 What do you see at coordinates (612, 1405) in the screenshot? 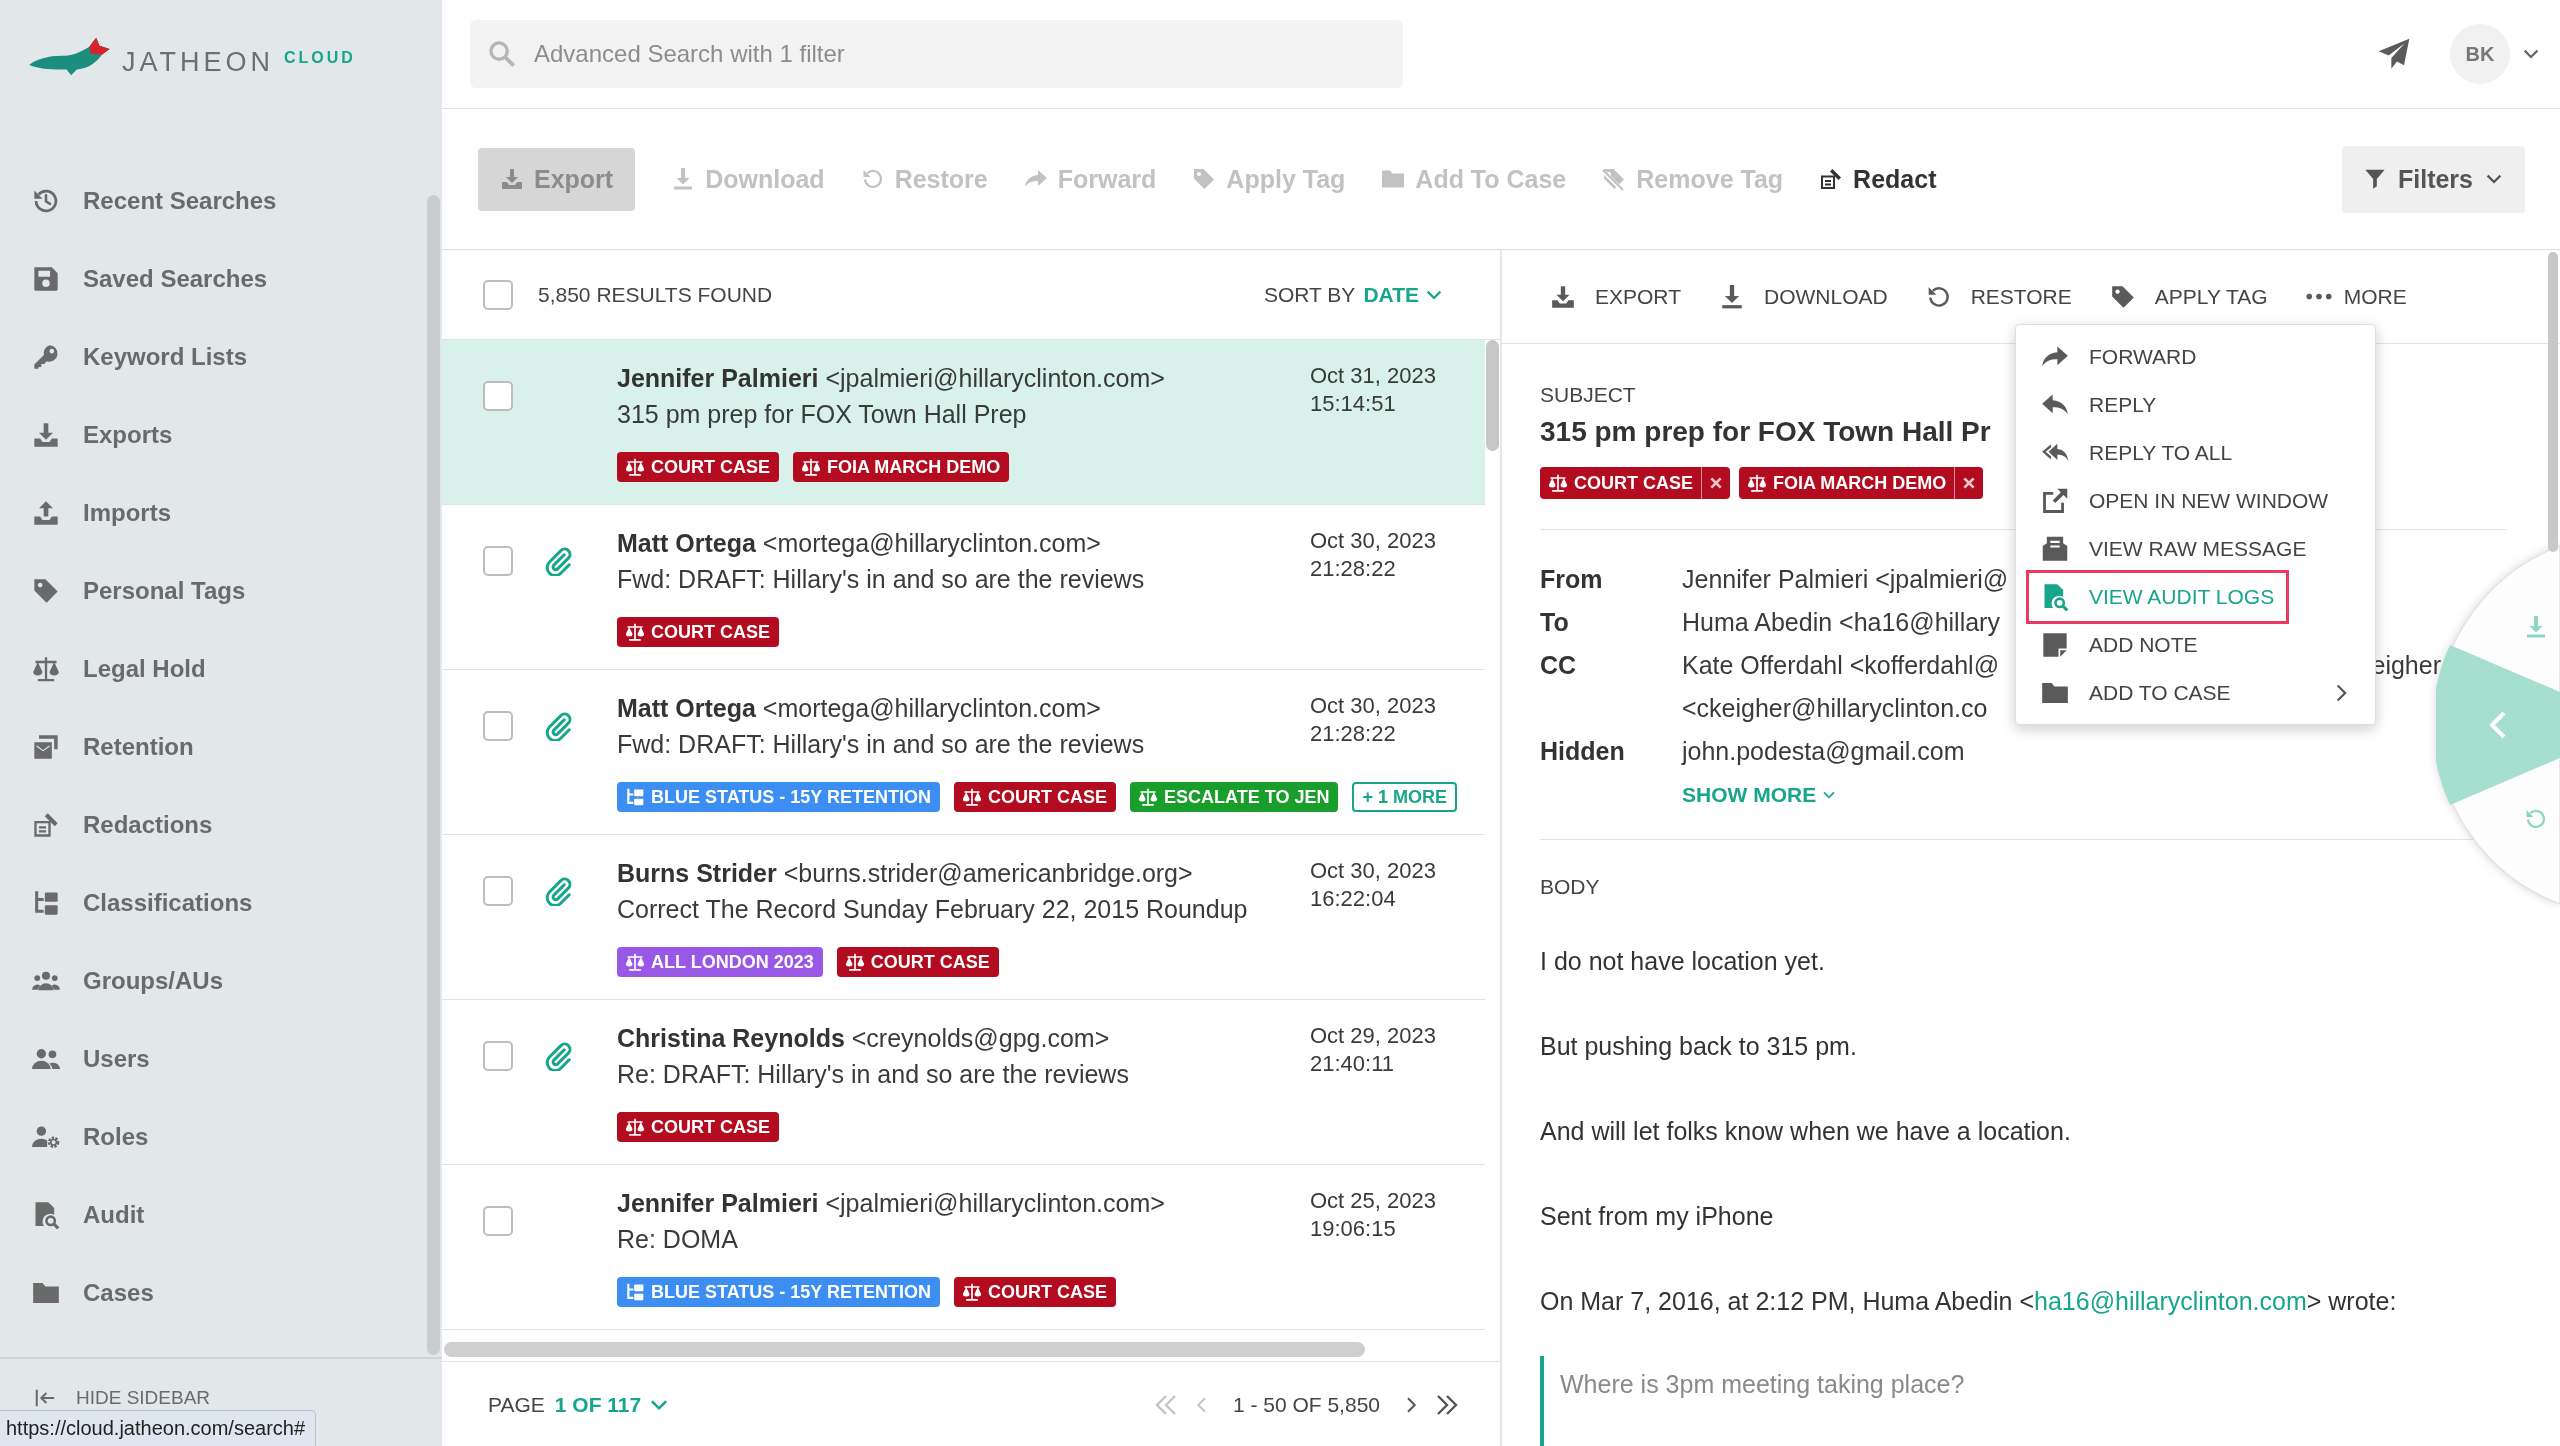
I see `page-select: 1 OF 117` at bounding box center [612, 1405].